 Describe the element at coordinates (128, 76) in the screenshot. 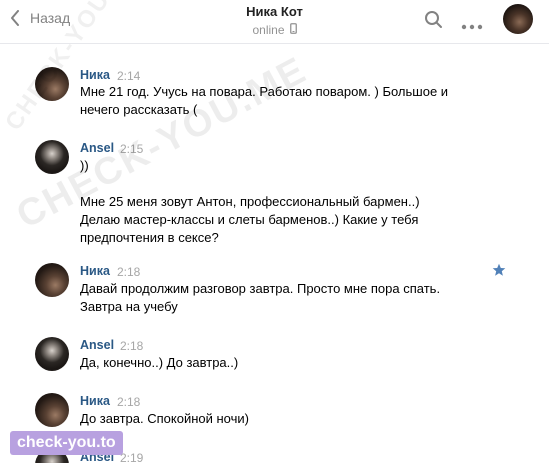

I see `message-time: 2:14` at that location.